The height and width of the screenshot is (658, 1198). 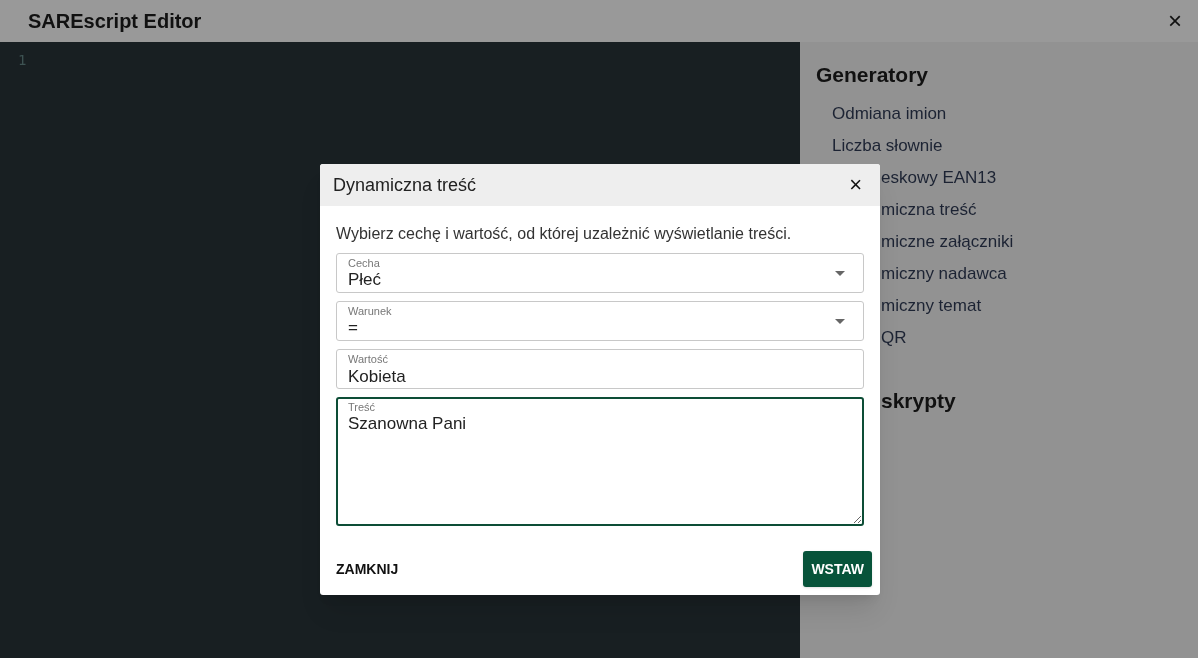 I want to click on section-heading: skrypty, so click(x=918, y=401).